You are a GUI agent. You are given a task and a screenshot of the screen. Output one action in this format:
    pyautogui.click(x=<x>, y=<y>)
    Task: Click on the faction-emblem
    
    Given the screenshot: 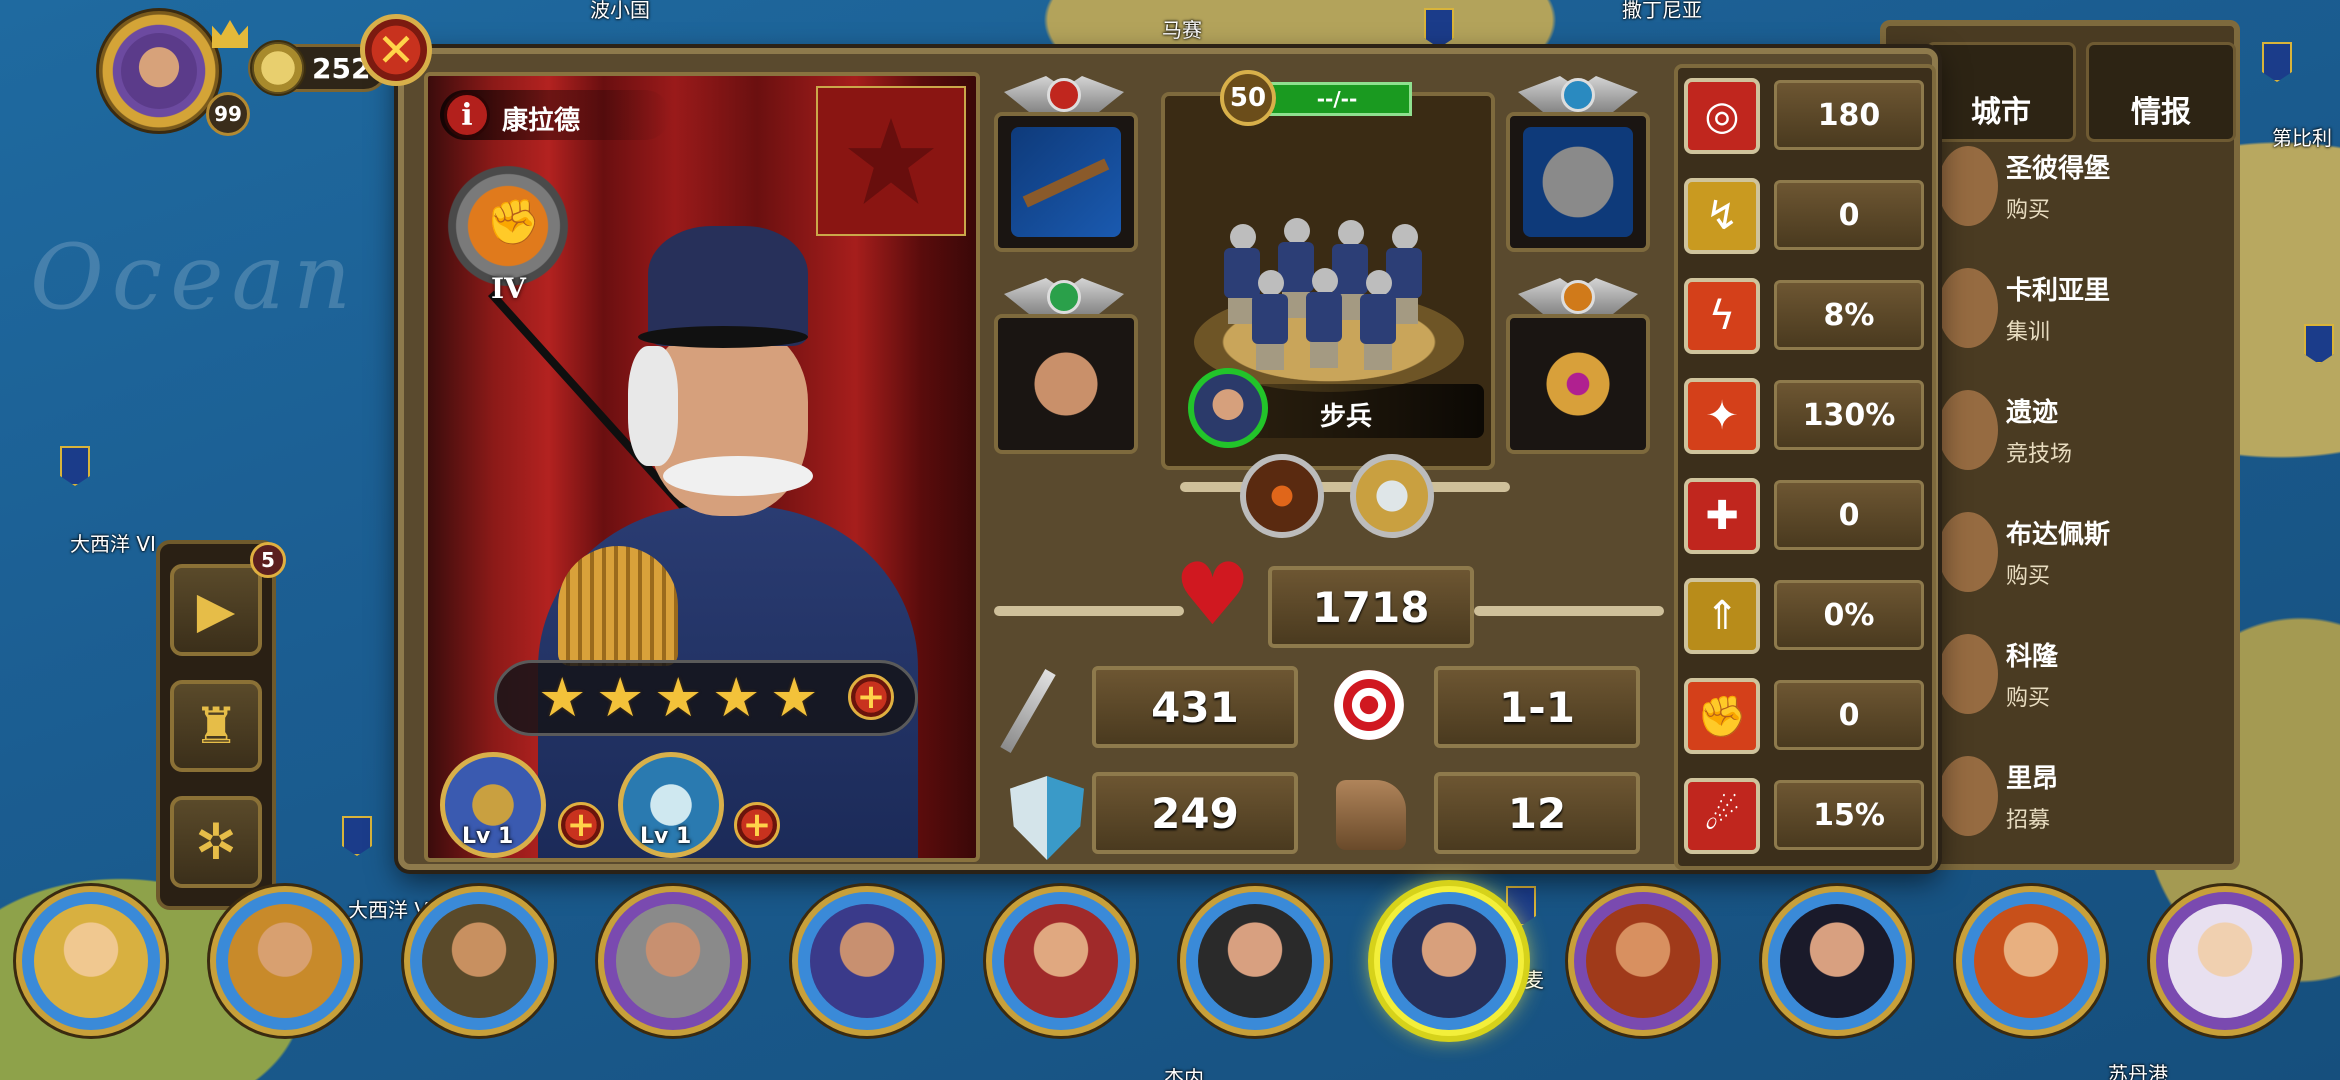 What is the action you would take?
    pyautogui.click(x=891, y=161)
    